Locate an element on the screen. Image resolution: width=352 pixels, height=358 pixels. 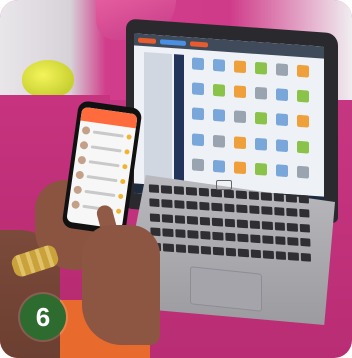
laptop-logo is located at coordinates (224, 185).